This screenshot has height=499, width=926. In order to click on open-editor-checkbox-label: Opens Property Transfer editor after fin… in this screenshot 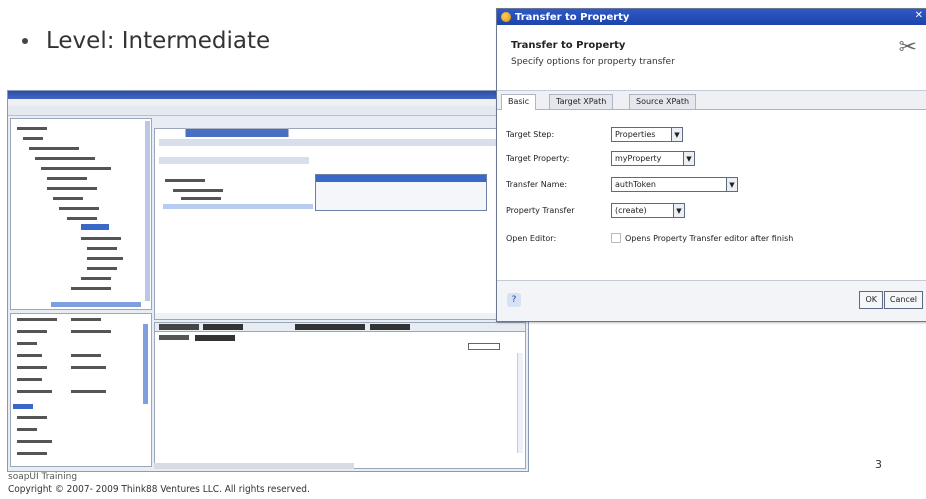, I will do `click(709, 238)`.